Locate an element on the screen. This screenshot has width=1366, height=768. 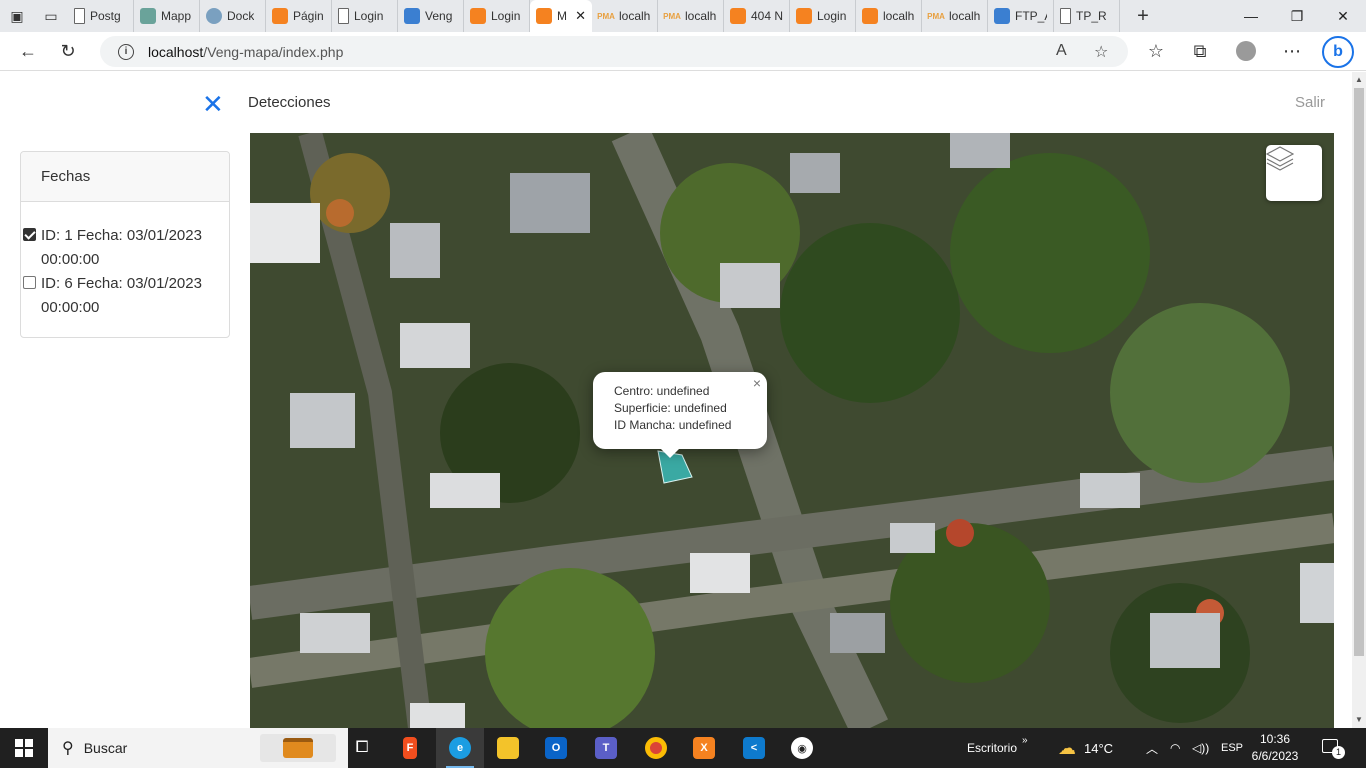
browser-tab: FTP_A is located at coordinates (1021, 16).